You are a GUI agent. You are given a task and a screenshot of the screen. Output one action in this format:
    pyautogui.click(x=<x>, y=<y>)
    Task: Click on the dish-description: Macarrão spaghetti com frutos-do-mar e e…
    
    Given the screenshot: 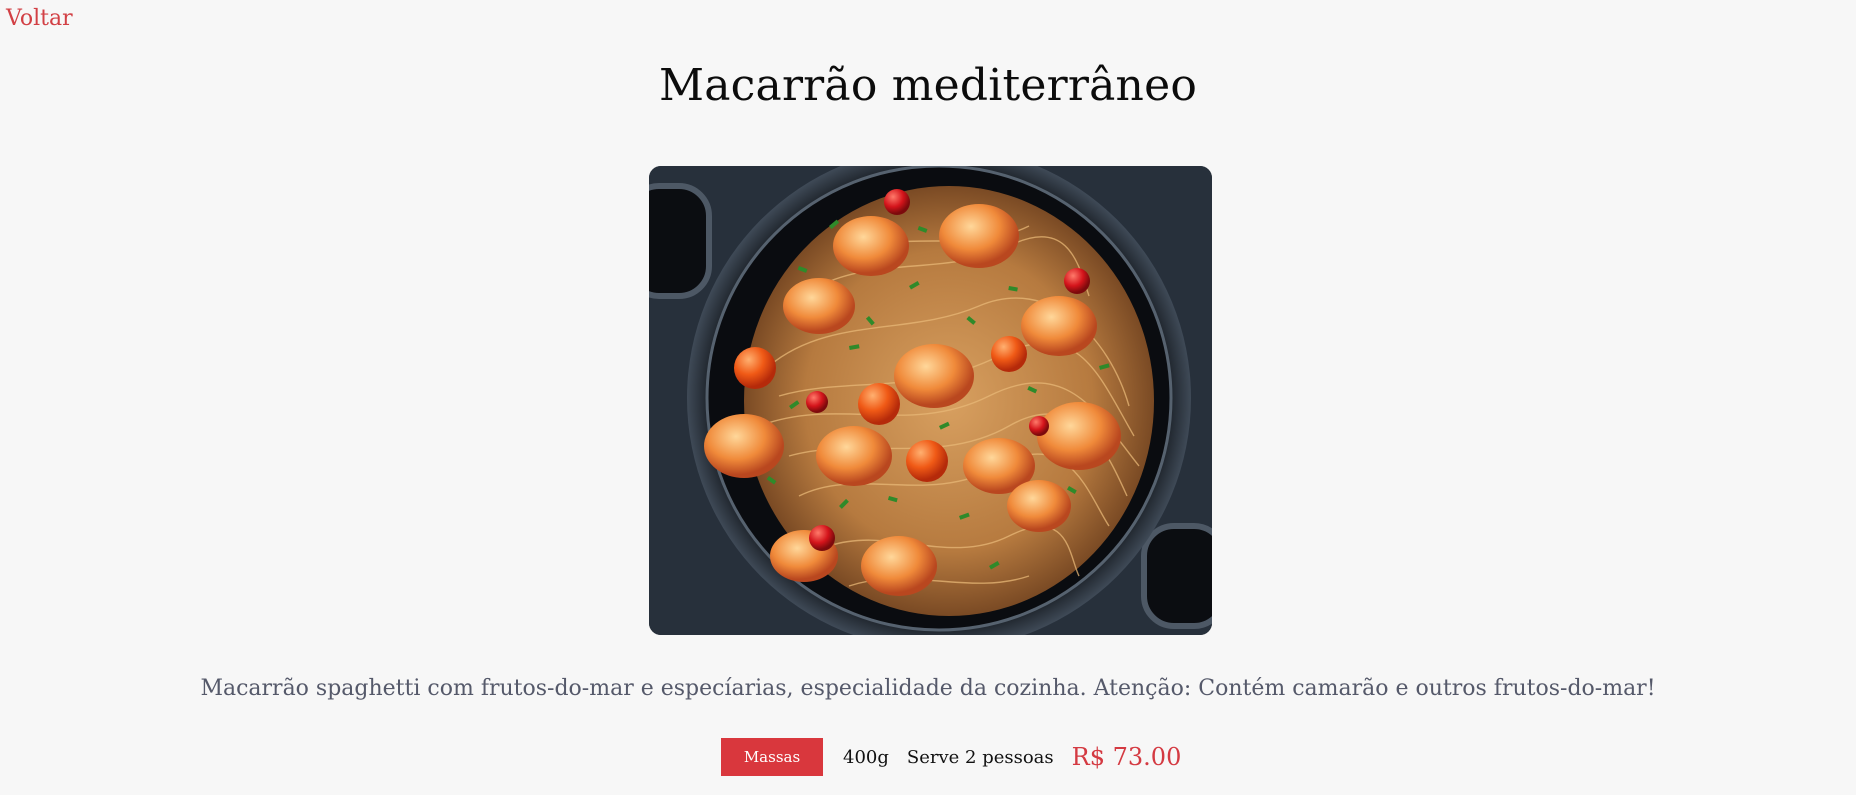 What is the action you would take?
    pyautogui.click(x=928, y=688)
    